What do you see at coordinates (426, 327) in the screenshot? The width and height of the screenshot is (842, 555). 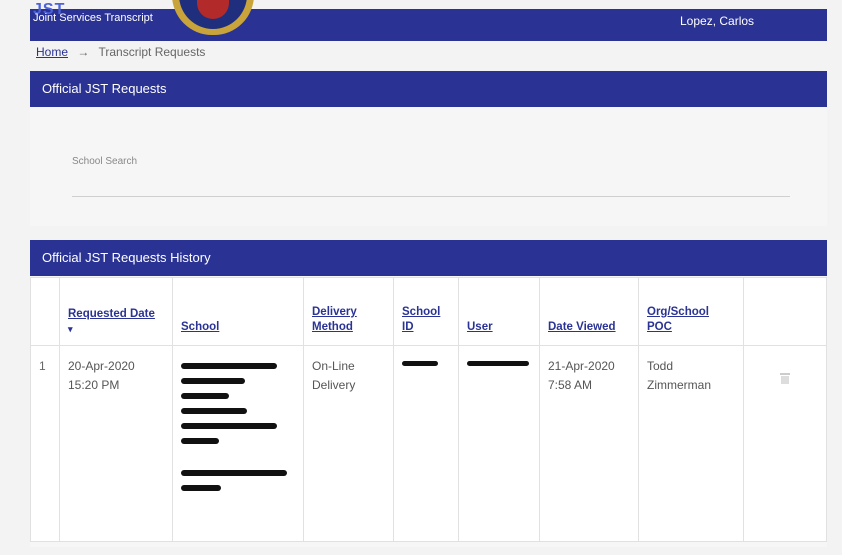 I see `school-id-header-line2: ID` at bounding box center [426, 327].